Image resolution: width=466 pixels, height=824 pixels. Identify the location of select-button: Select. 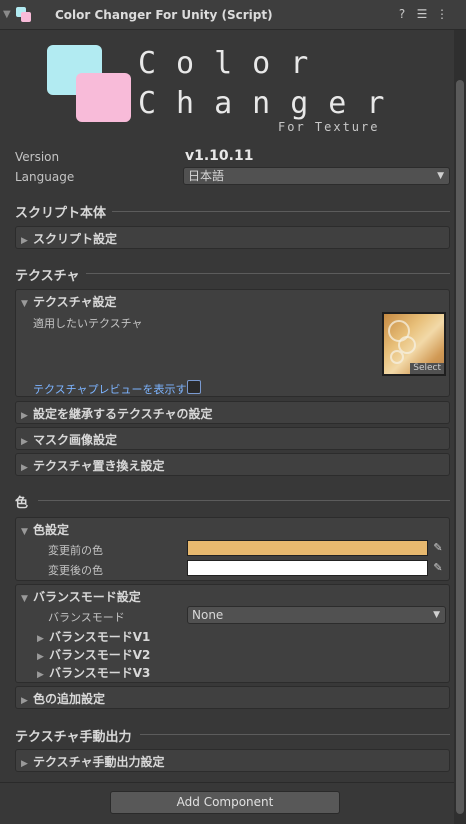
(427, 368).